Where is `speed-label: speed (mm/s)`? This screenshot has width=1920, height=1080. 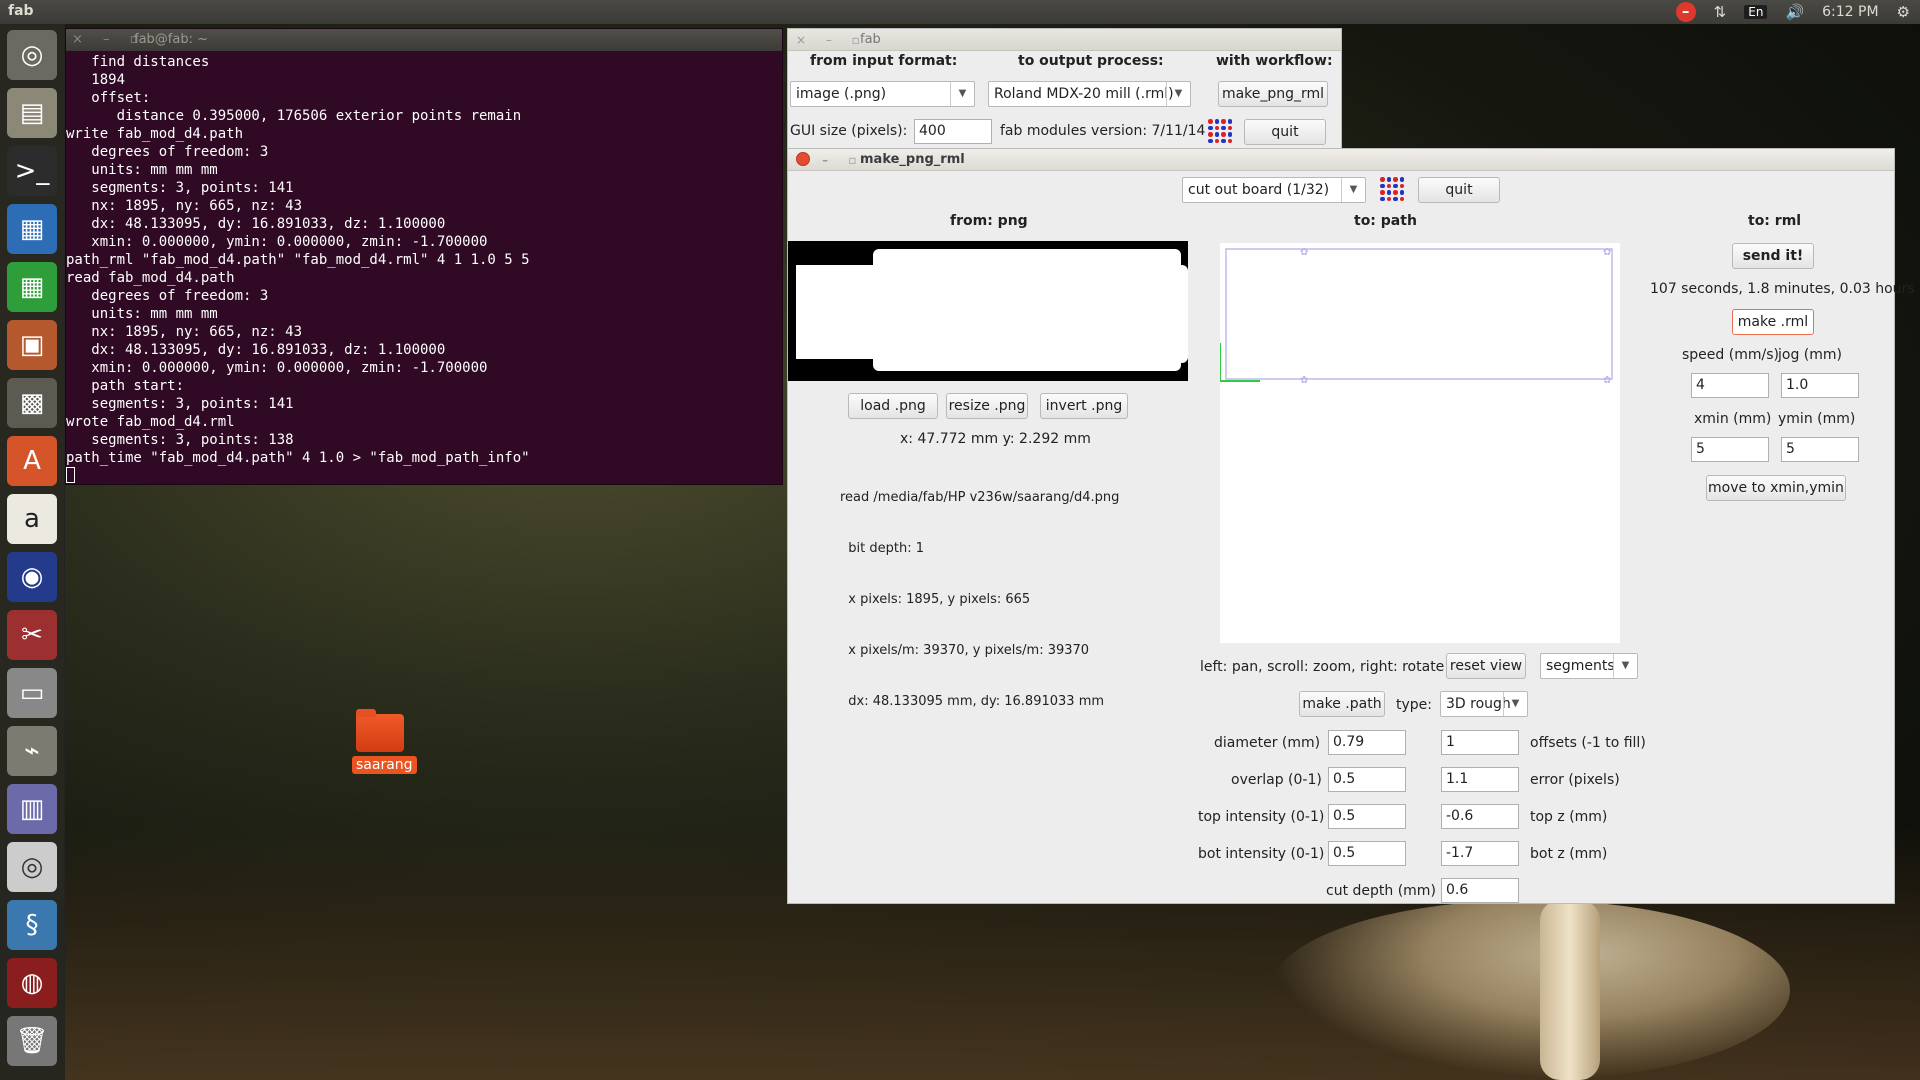
speed-label: speed (mm/s) is located at coordinates (1730, 355).